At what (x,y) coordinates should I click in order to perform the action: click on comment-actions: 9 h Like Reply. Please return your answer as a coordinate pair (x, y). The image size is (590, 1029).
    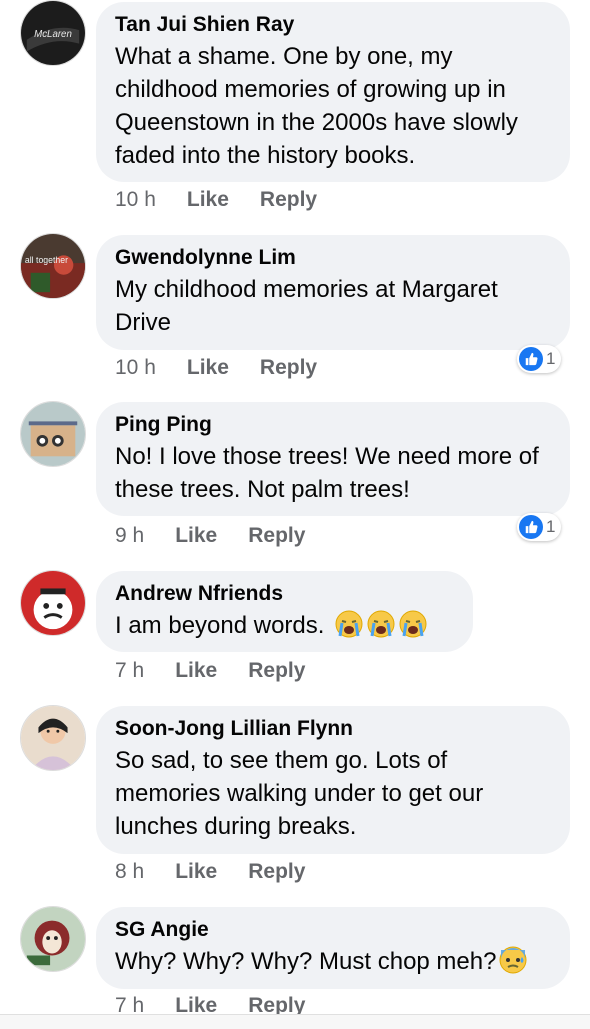
    Looking at the image, I should click on (210, 536).